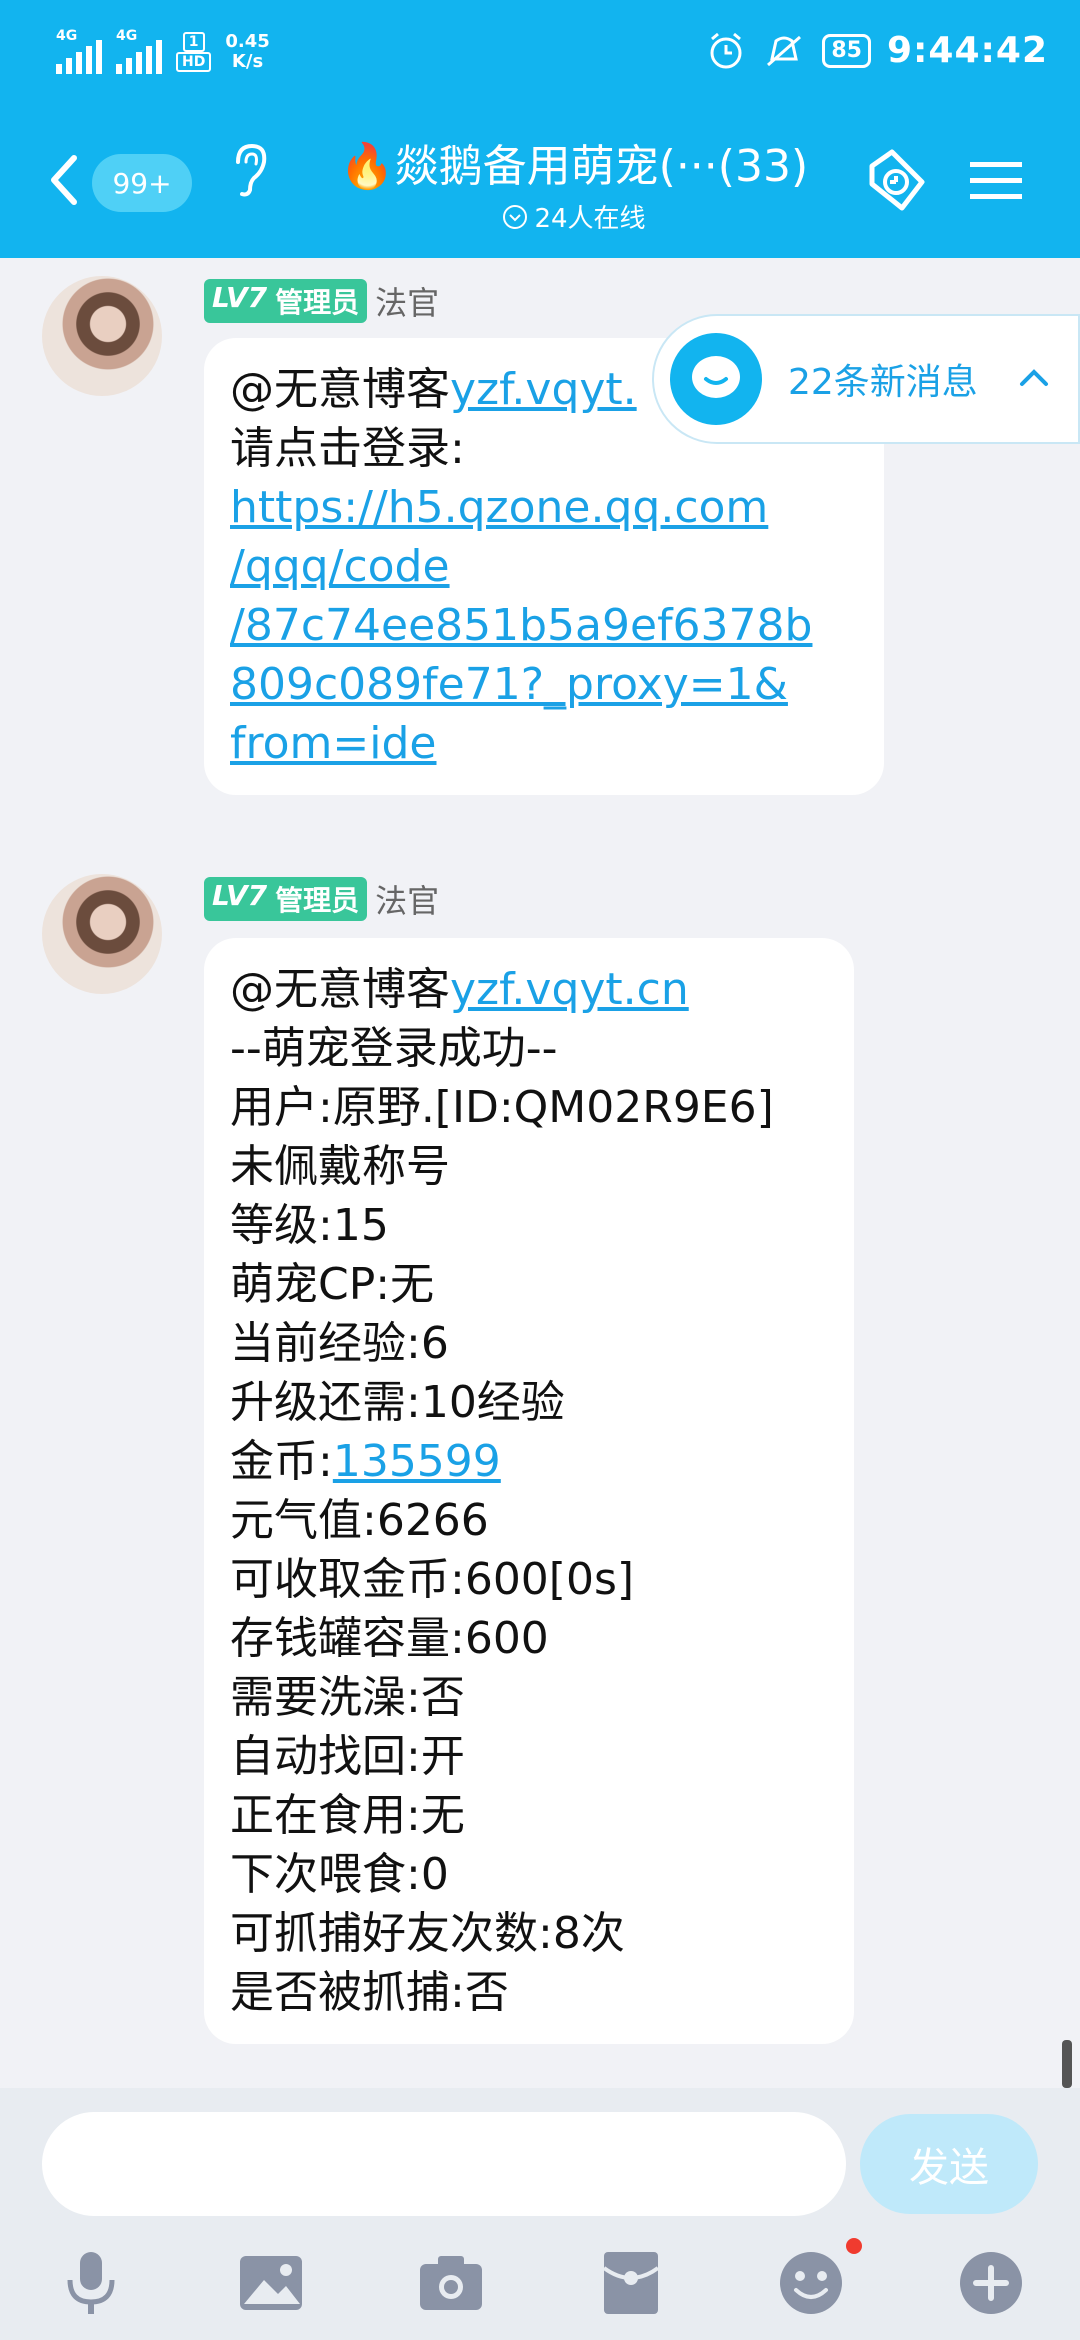 The image size is (1080, 2340). I want to click on online-count: 24人在线, so click(574, 216).